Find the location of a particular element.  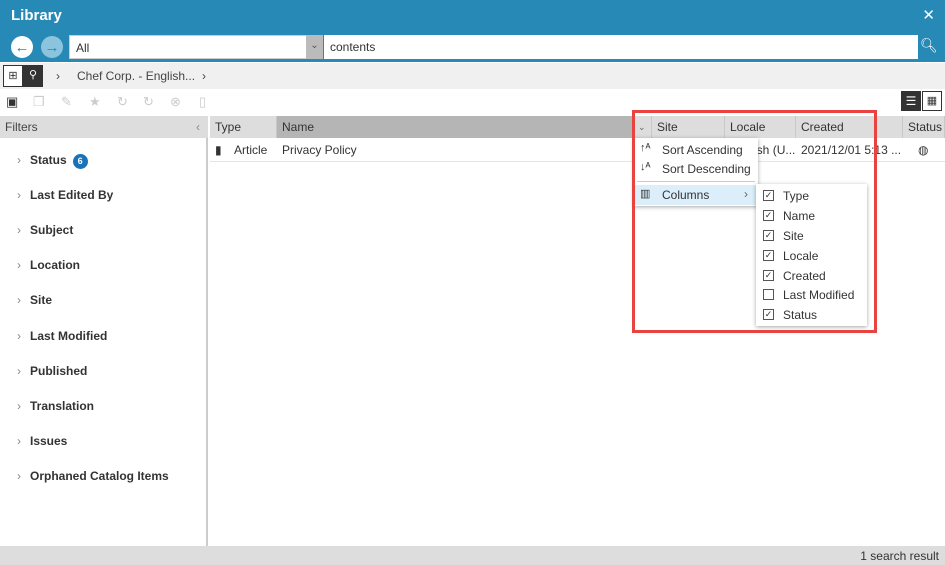

scope-select: All is located at coordinates (196, 47).